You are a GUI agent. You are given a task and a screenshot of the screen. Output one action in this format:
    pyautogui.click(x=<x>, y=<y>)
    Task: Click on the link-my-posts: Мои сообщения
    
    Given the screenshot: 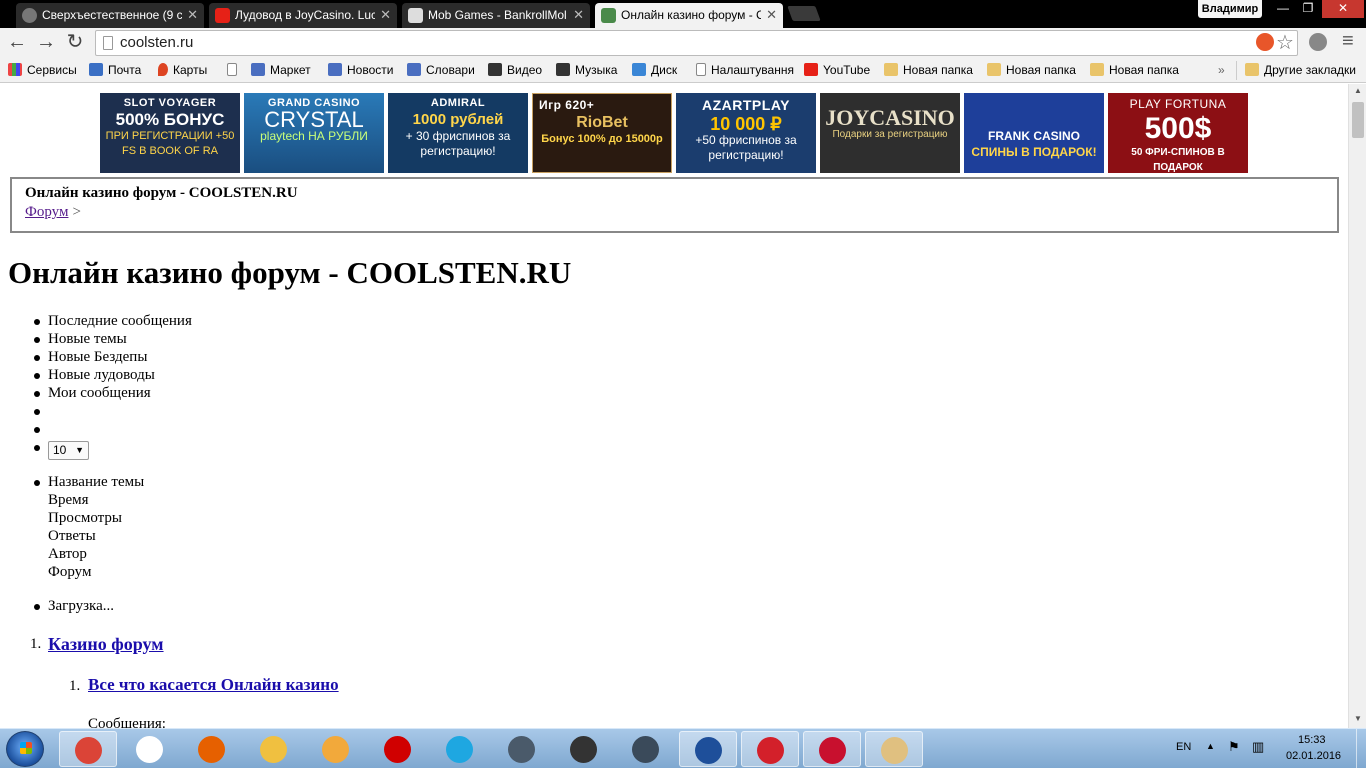 What is the action you would take?
    pyautogui.click(x=113, y=393)
    